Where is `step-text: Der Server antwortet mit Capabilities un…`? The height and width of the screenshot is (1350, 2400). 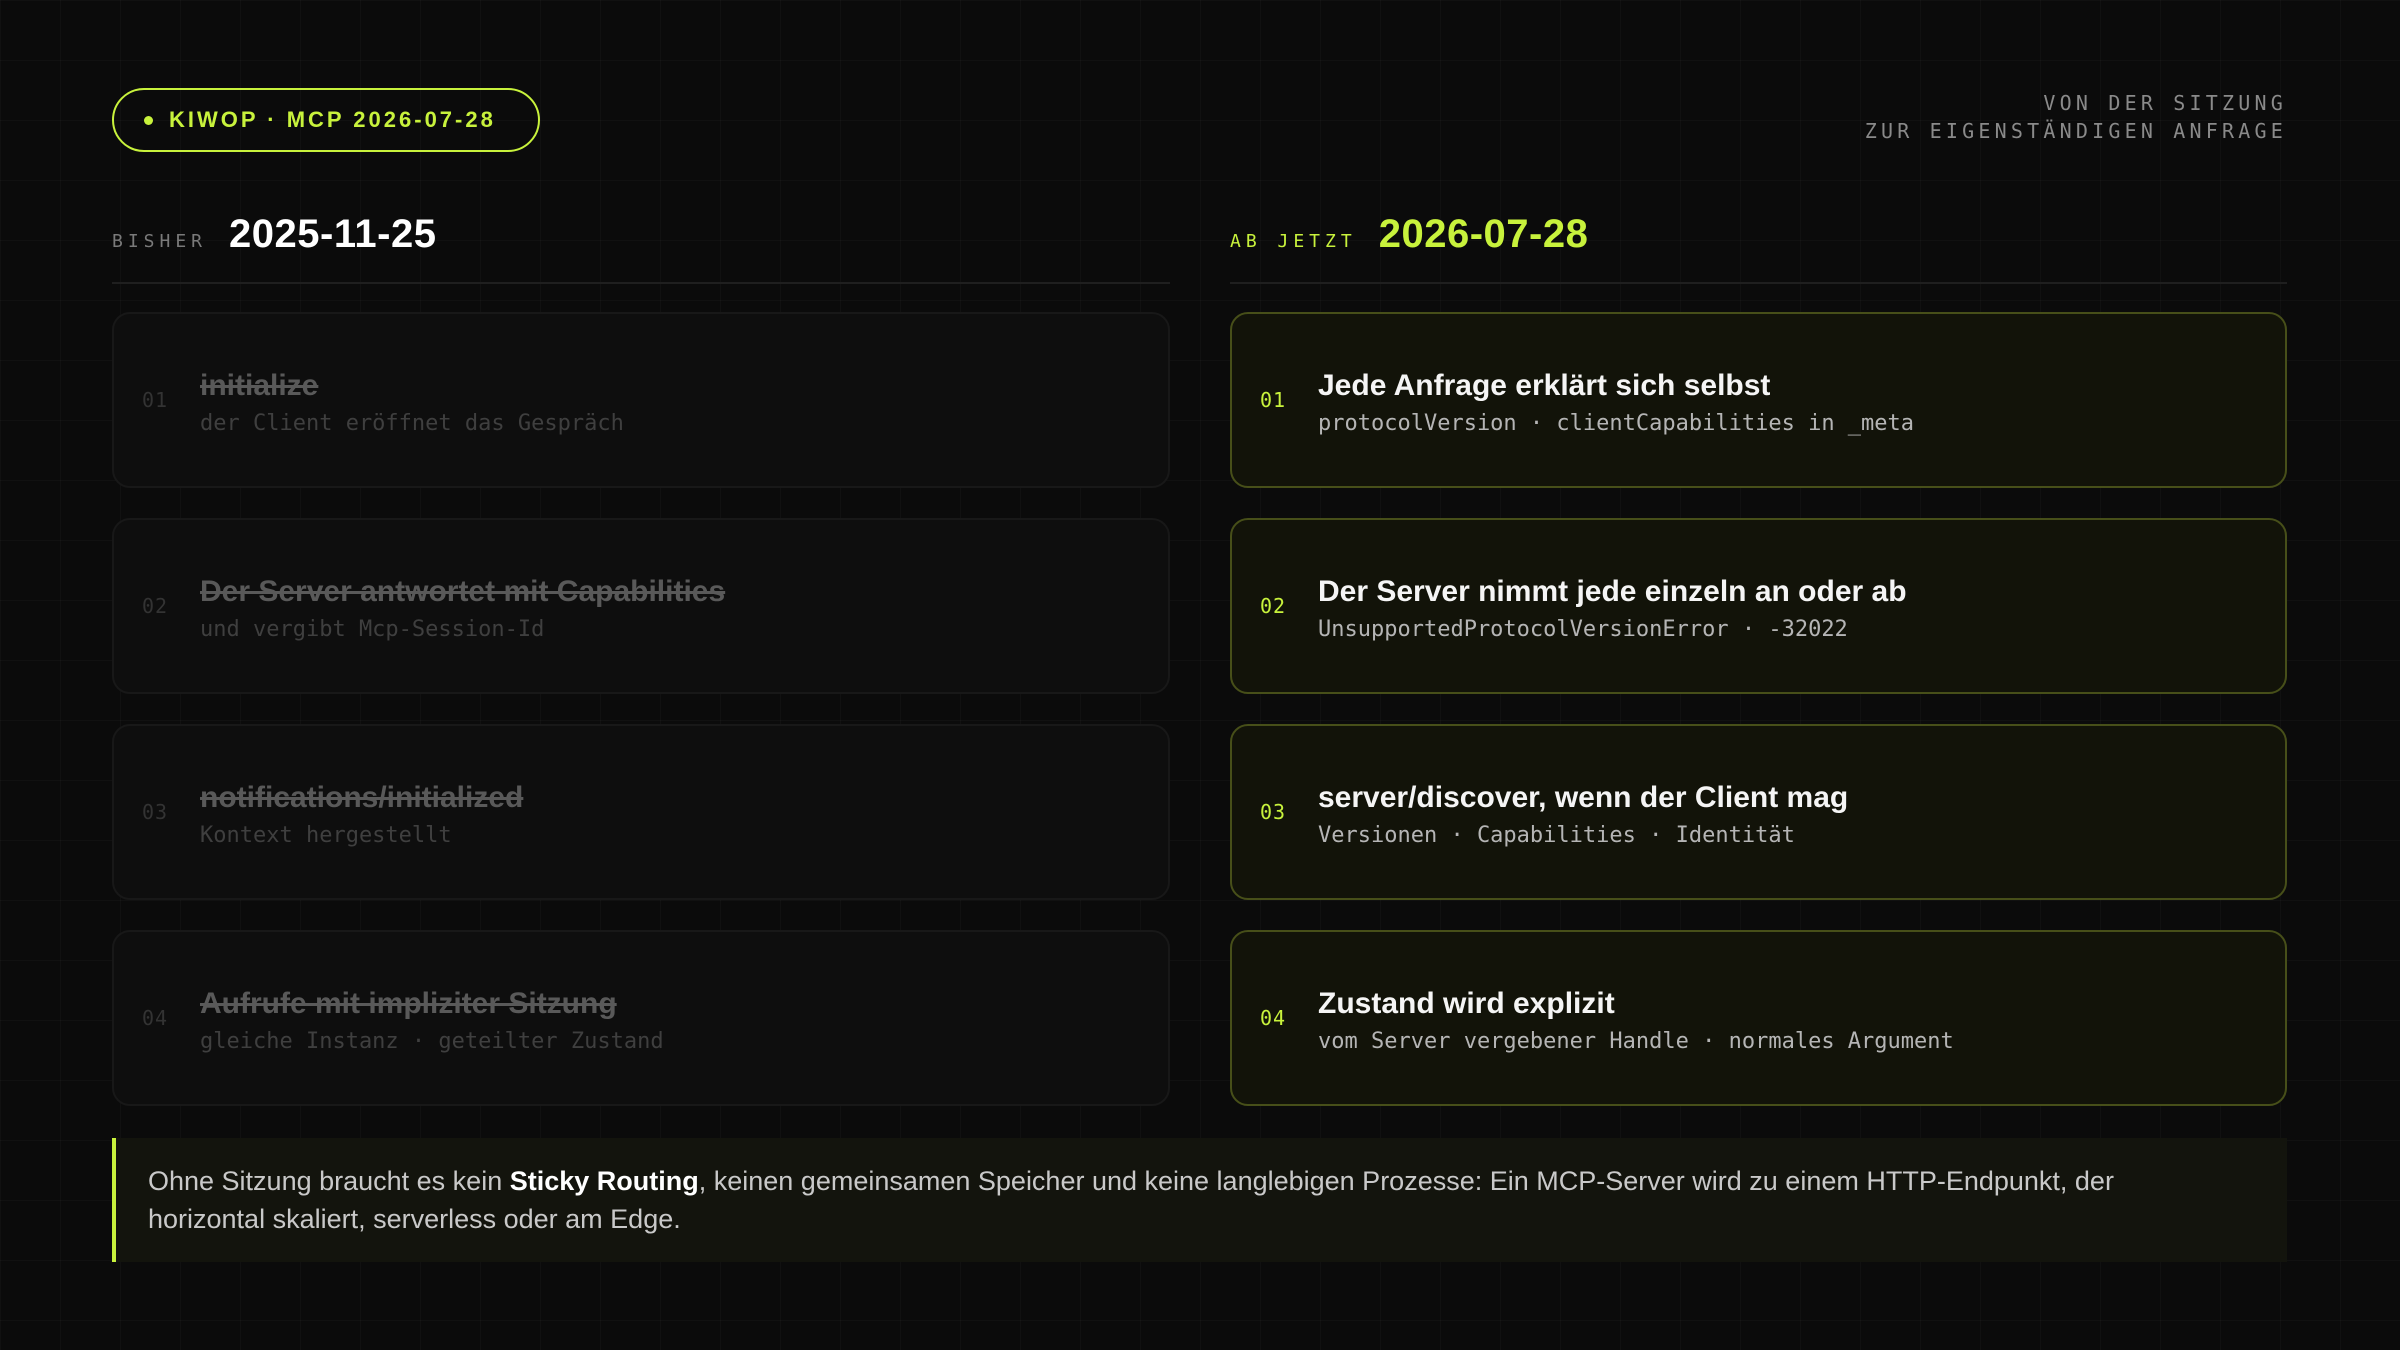 step-text: Der Server antwortet mit Capabilities un… is located at coordinates (462, 606).